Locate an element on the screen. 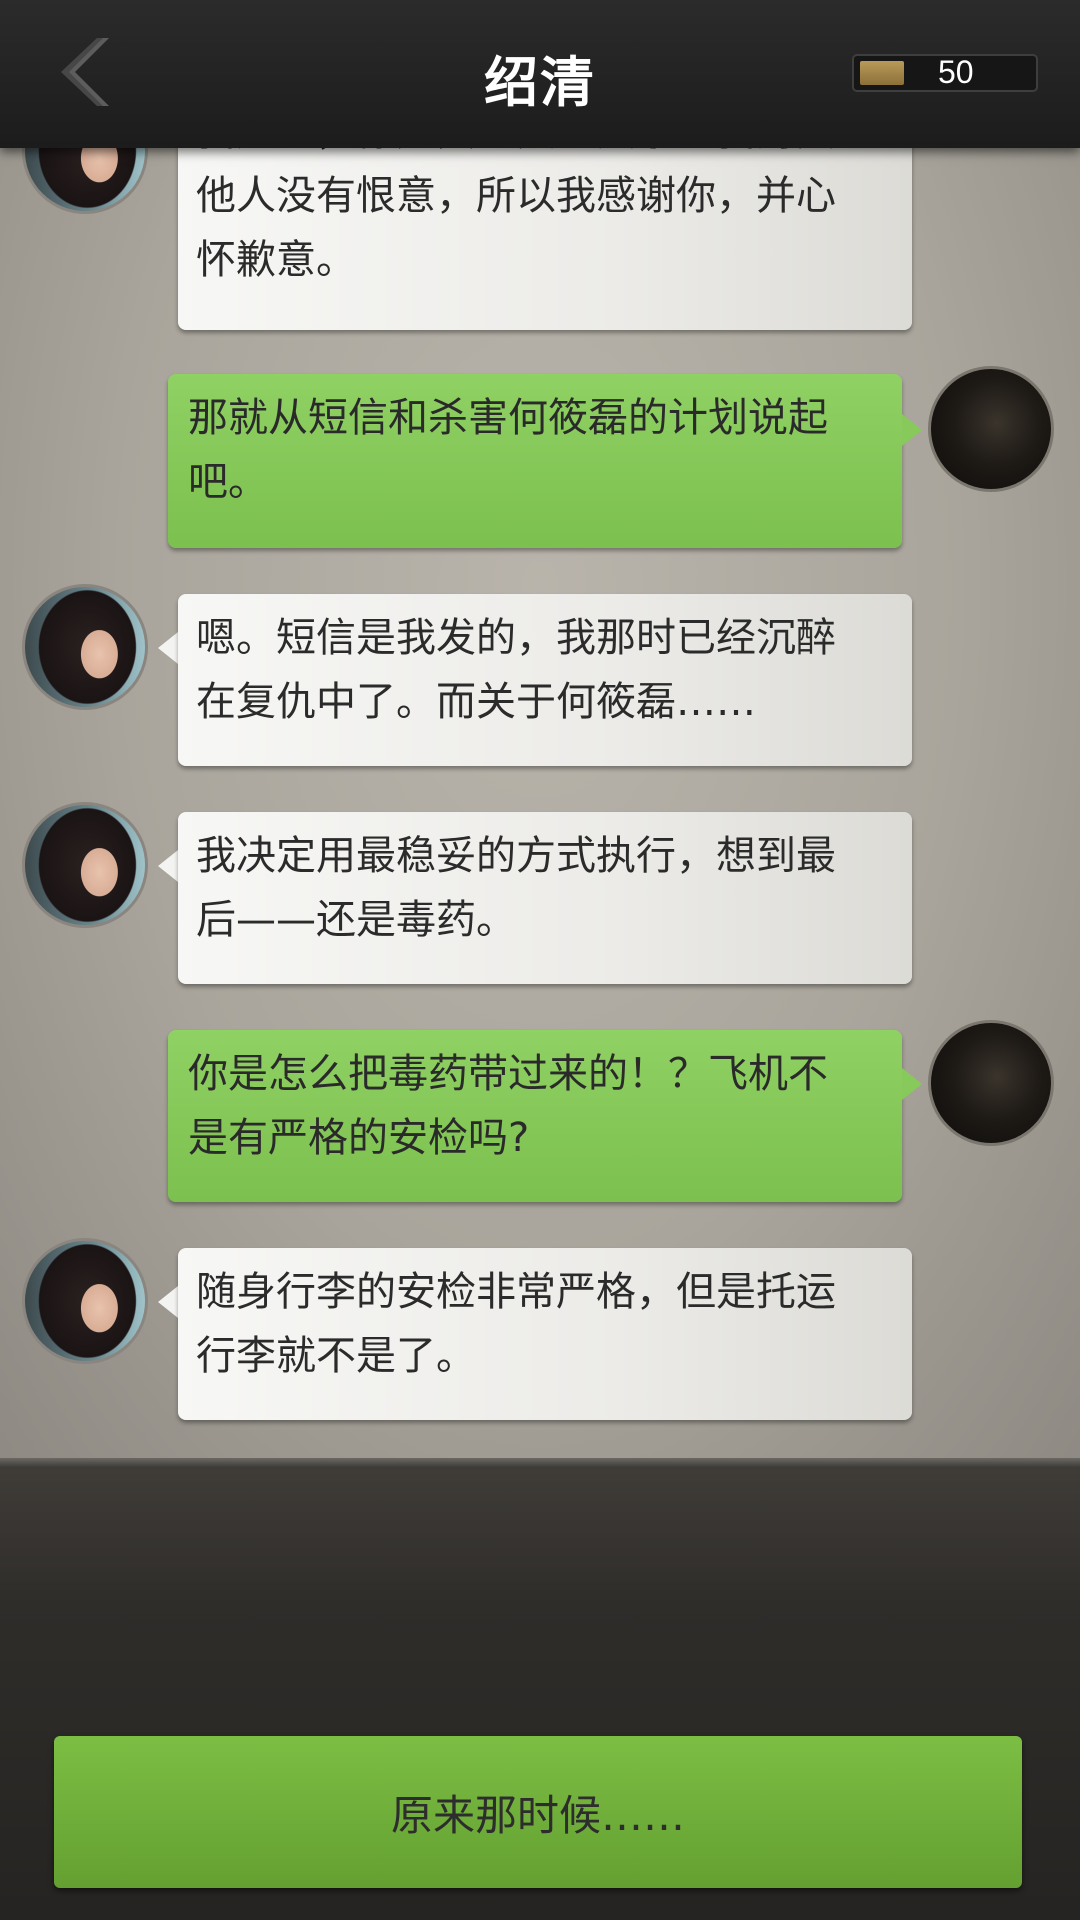 The height and width of the screenshot is (1920, 1080). message-line: 你是怎么把毒药带过来的！？飞机不 is located at coordinates (508, 1074).